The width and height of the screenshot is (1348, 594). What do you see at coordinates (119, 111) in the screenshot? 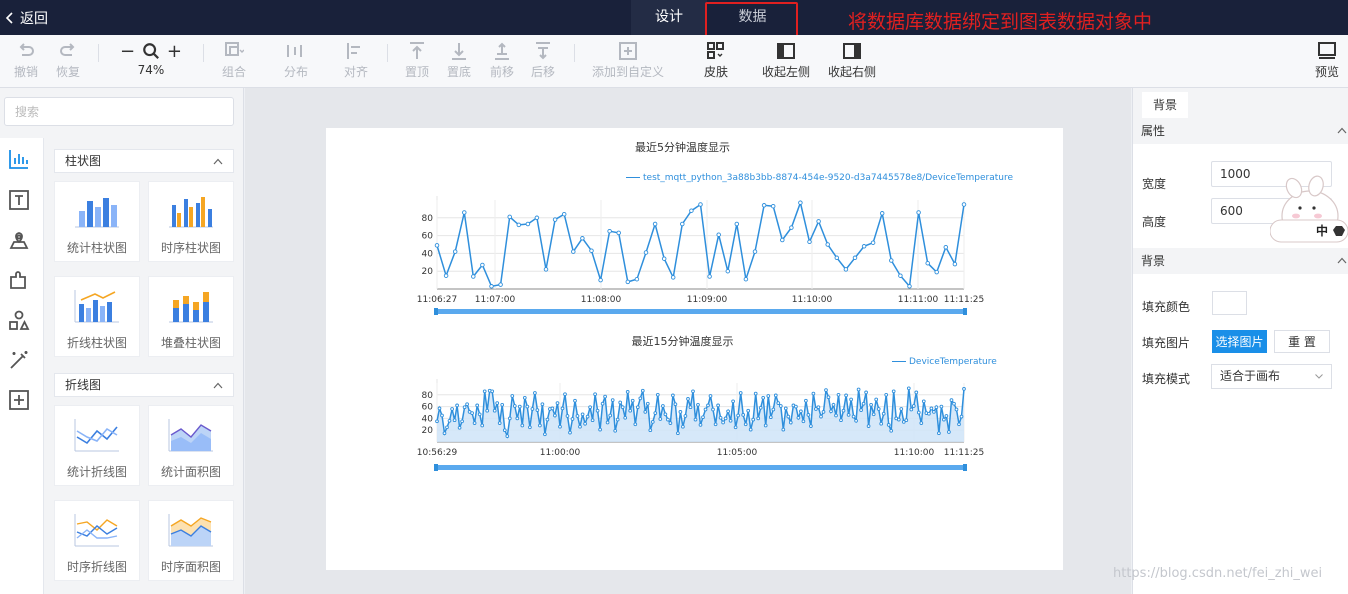
I see `search-input` at bounding box center [119, 111].